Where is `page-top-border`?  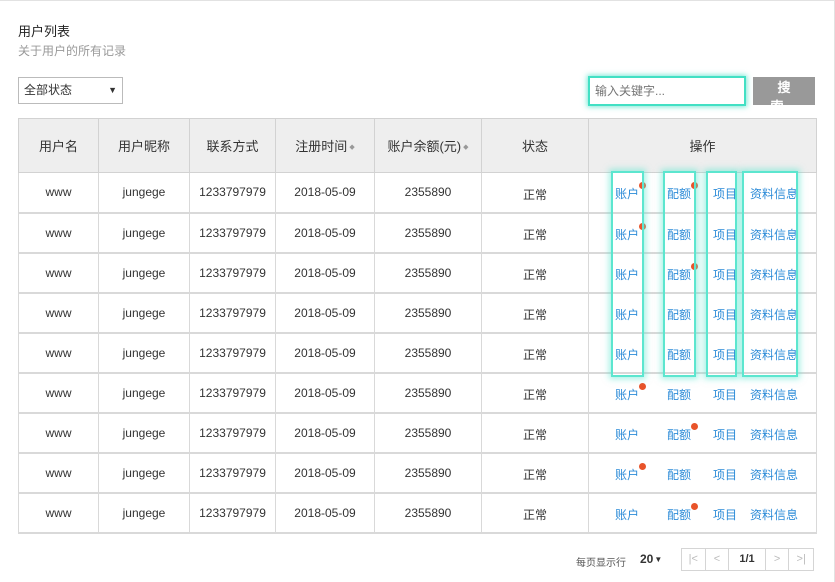
page-top-border is located at coordinates (417, 2).